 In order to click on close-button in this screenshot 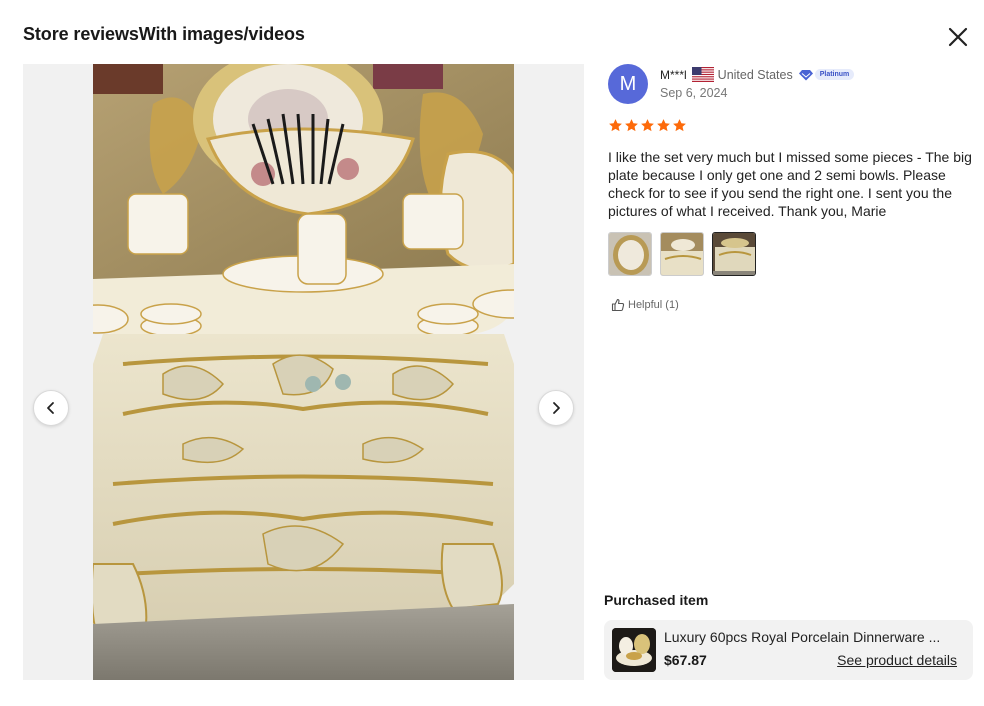, I will do `click(958, 37)`.